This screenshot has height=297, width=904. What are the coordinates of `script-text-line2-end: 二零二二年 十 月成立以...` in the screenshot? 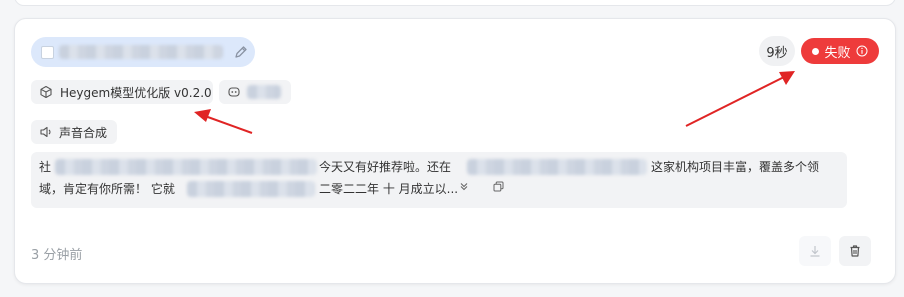 It's located at (389, 189).